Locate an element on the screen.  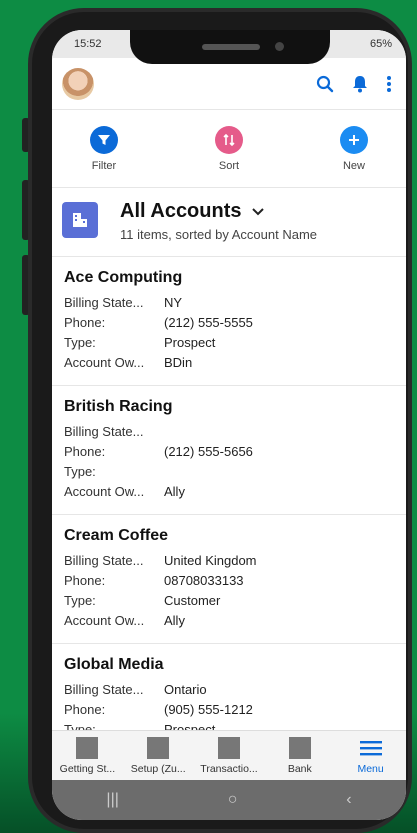
camera-notch is located at coordinates (230, 47).